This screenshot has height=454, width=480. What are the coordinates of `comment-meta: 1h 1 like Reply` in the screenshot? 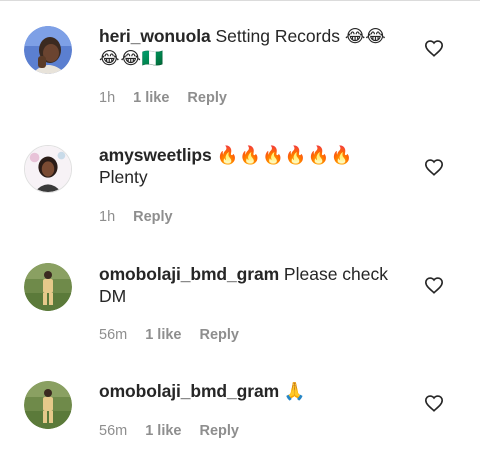 It's located at (172, 98).